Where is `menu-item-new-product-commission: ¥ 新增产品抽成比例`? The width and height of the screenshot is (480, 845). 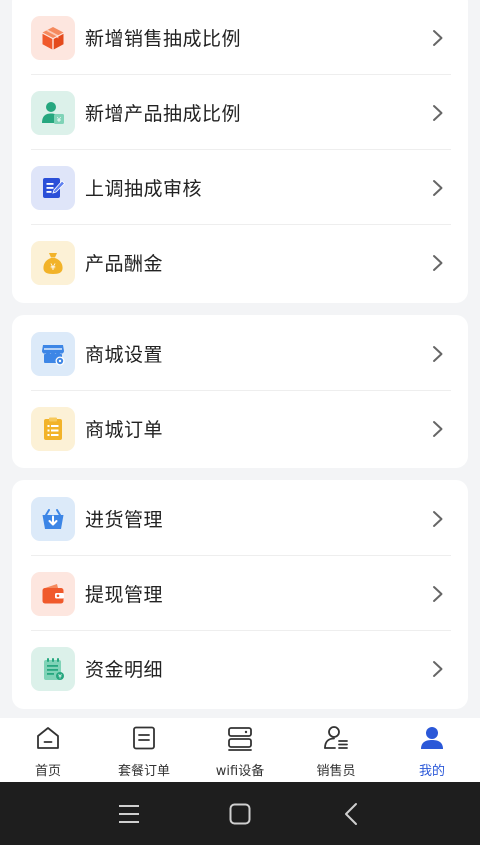
menu-item-new-product-commission: ¥ 新增产品抽成比例 is located at coordinates (240, 112).